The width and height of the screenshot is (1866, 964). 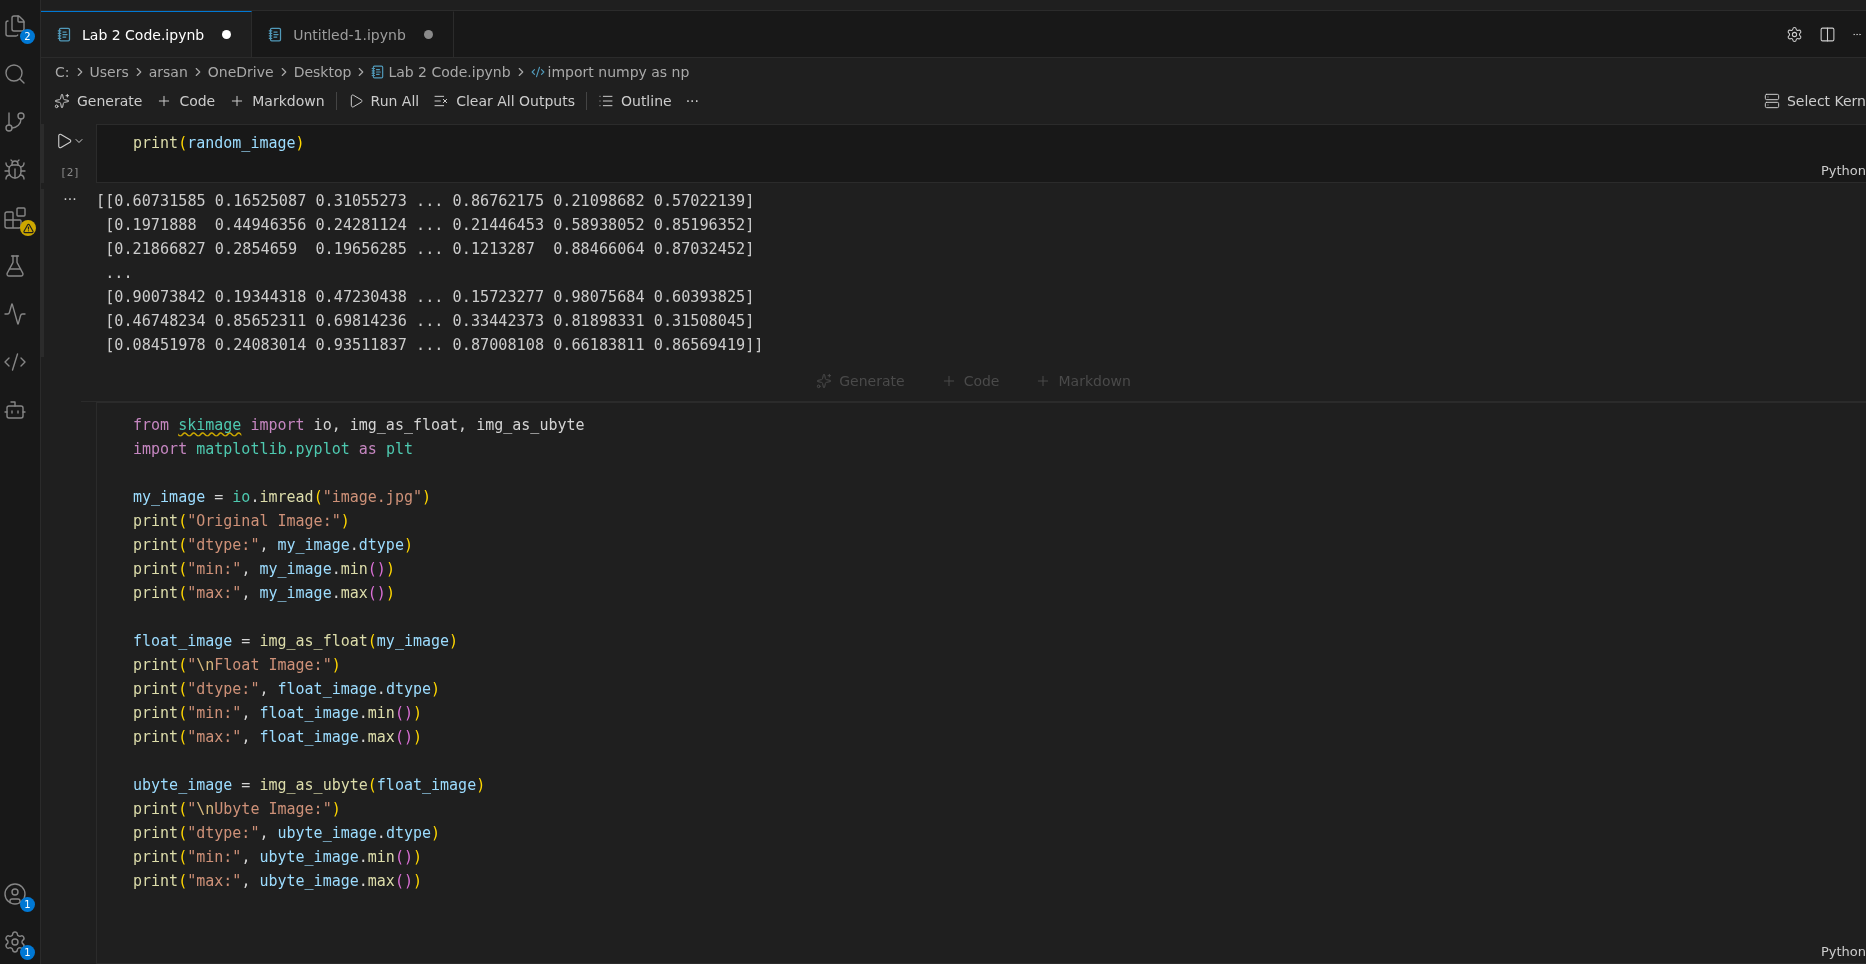 I want to click on breadcrumb-item: import numpy as np, so click(x=618, y=72).